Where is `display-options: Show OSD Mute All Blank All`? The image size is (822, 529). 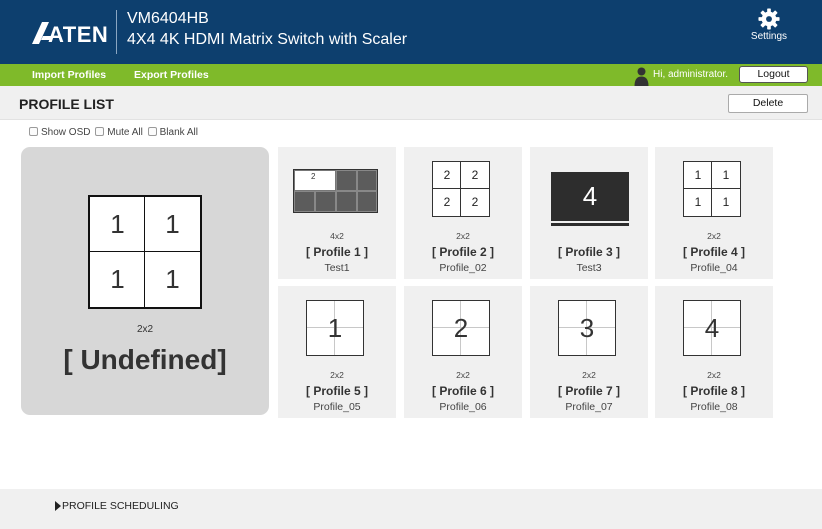 display-options: Show OSD Mute All Blank All is located at coordinates (114, 132).